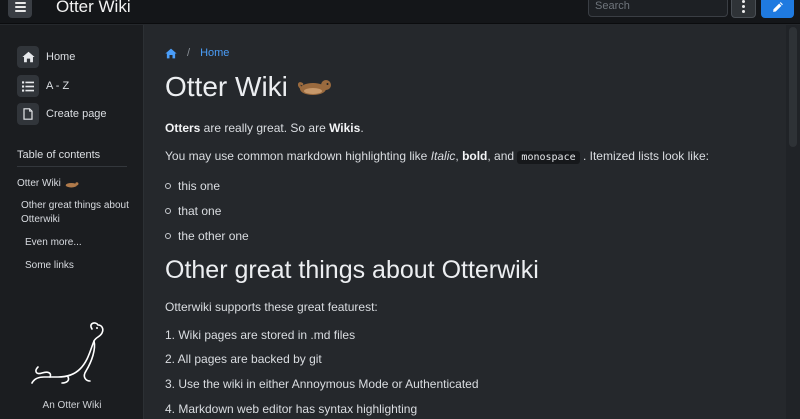 Image resolution: width=800 pixels, height=419 pixels. Describe the element at coordinates (743, 9) in the screenshot. I see `more-options-button` at that location.